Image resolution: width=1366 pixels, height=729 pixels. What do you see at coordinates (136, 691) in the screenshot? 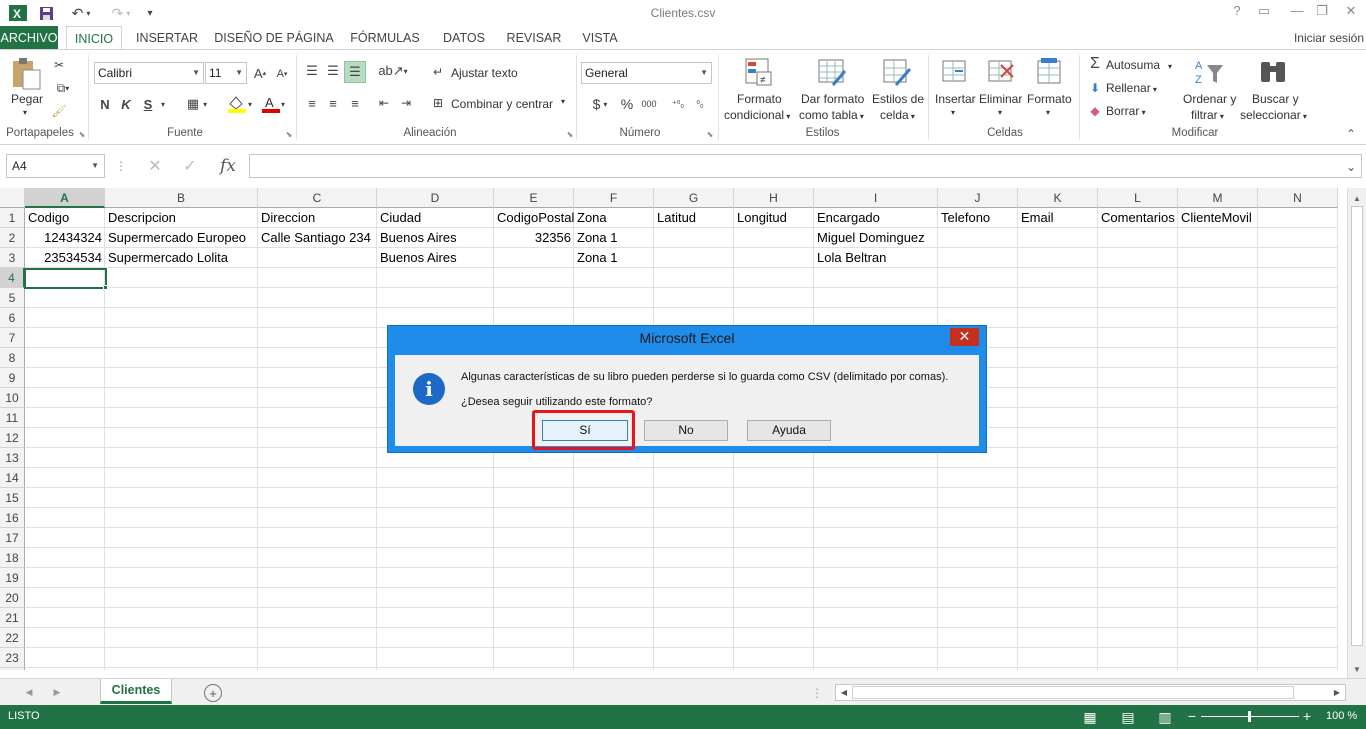
I see `sheet-tab-clientes: Clientes` at bounding box center [136, 691].